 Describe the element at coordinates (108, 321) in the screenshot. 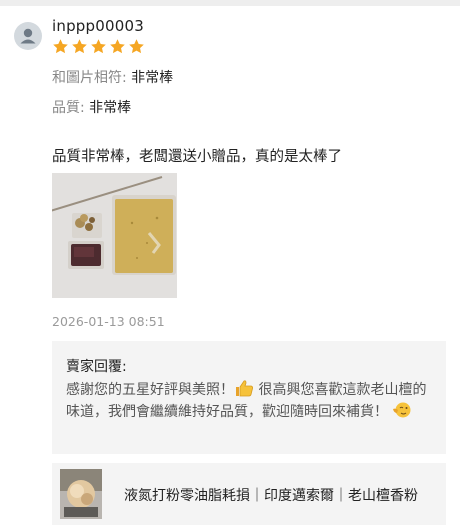

I see `review-date: 2026-01-13 08:51` at that location.